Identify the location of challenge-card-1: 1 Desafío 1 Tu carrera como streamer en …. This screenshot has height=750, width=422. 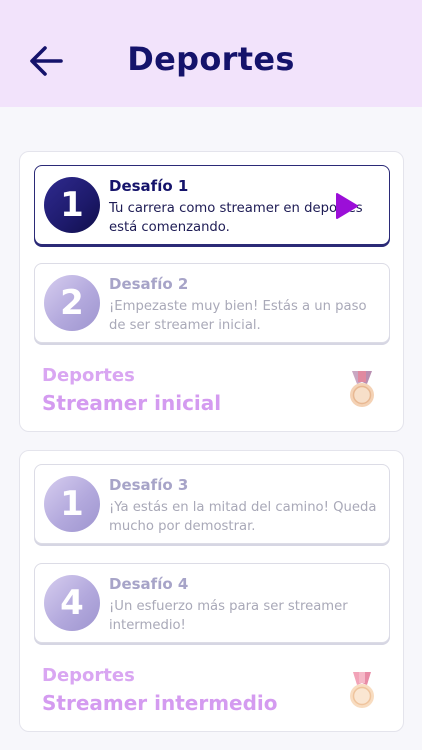
(212, 205).